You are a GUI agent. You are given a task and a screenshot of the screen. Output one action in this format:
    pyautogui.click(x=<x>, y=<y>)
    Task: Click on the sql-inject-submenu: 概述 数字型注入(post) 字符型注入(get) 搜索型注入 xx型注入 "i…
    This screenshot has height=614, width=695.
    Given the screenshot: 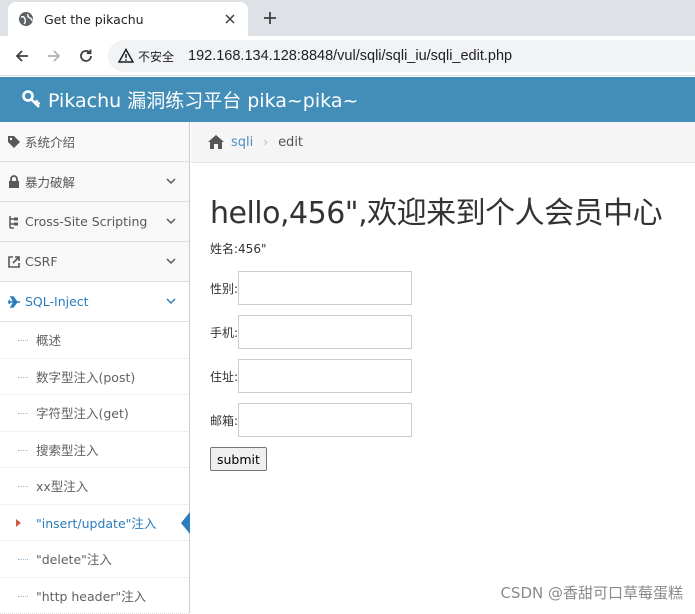 What is the action you would take?
    pyautogui.click(x=94, y=468)
    